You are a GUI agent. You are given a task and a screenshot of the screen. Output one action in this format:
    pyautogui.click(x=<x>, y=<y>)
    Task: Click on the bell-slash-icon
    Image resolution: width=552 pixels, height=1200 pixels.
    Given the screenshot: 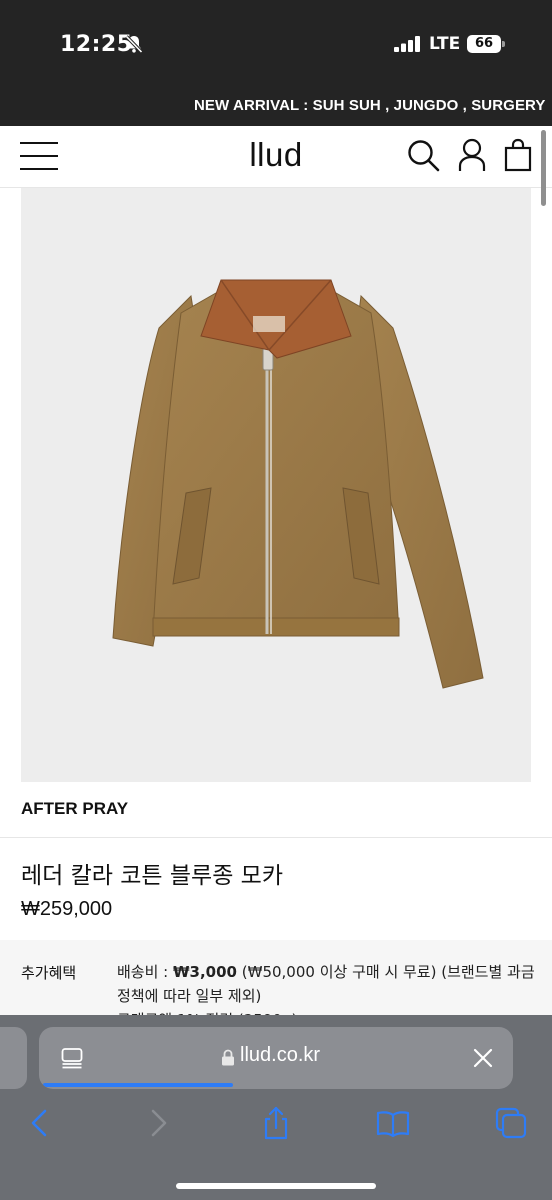 What is the action you would take?
    pyautogui.click(x=134, y=44)
    